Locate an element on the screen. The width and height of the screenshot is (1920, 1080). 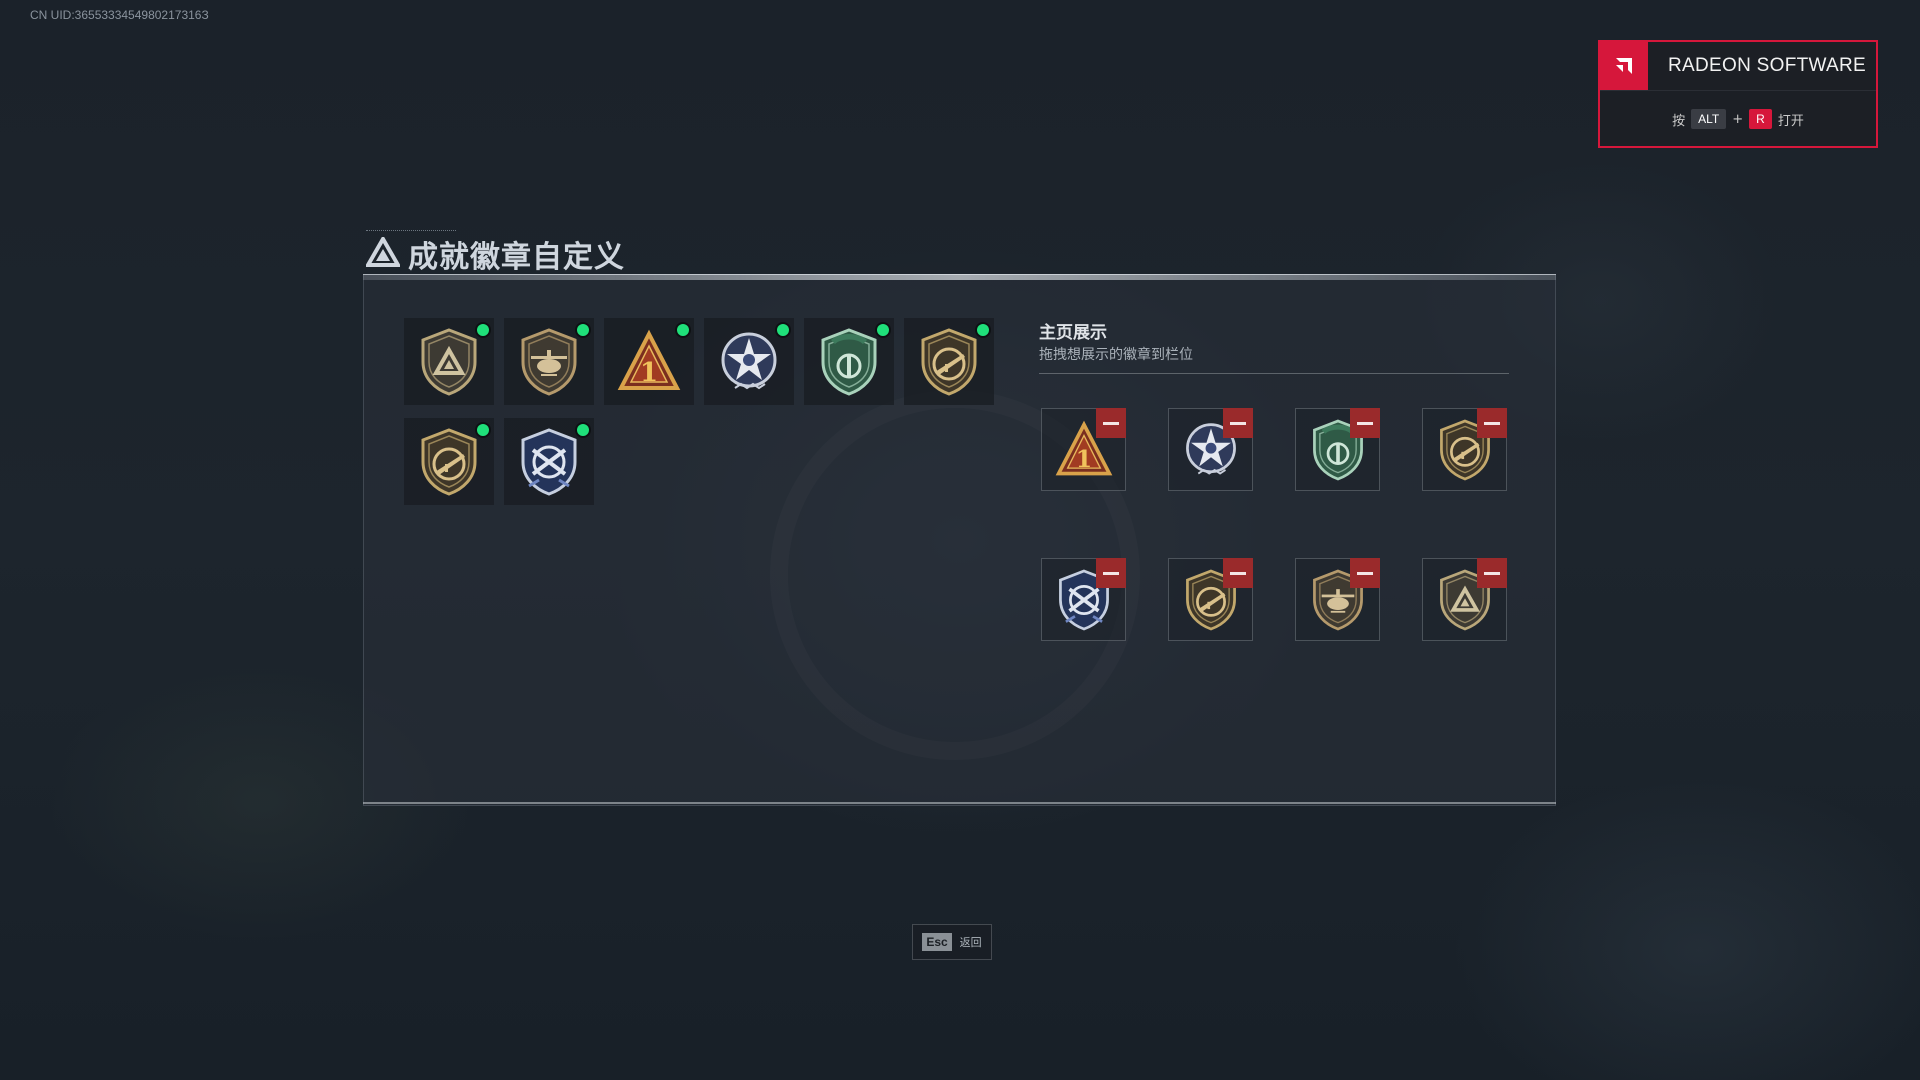
page-title: 成就徽章自定义 is located at coordinates (494, 254).